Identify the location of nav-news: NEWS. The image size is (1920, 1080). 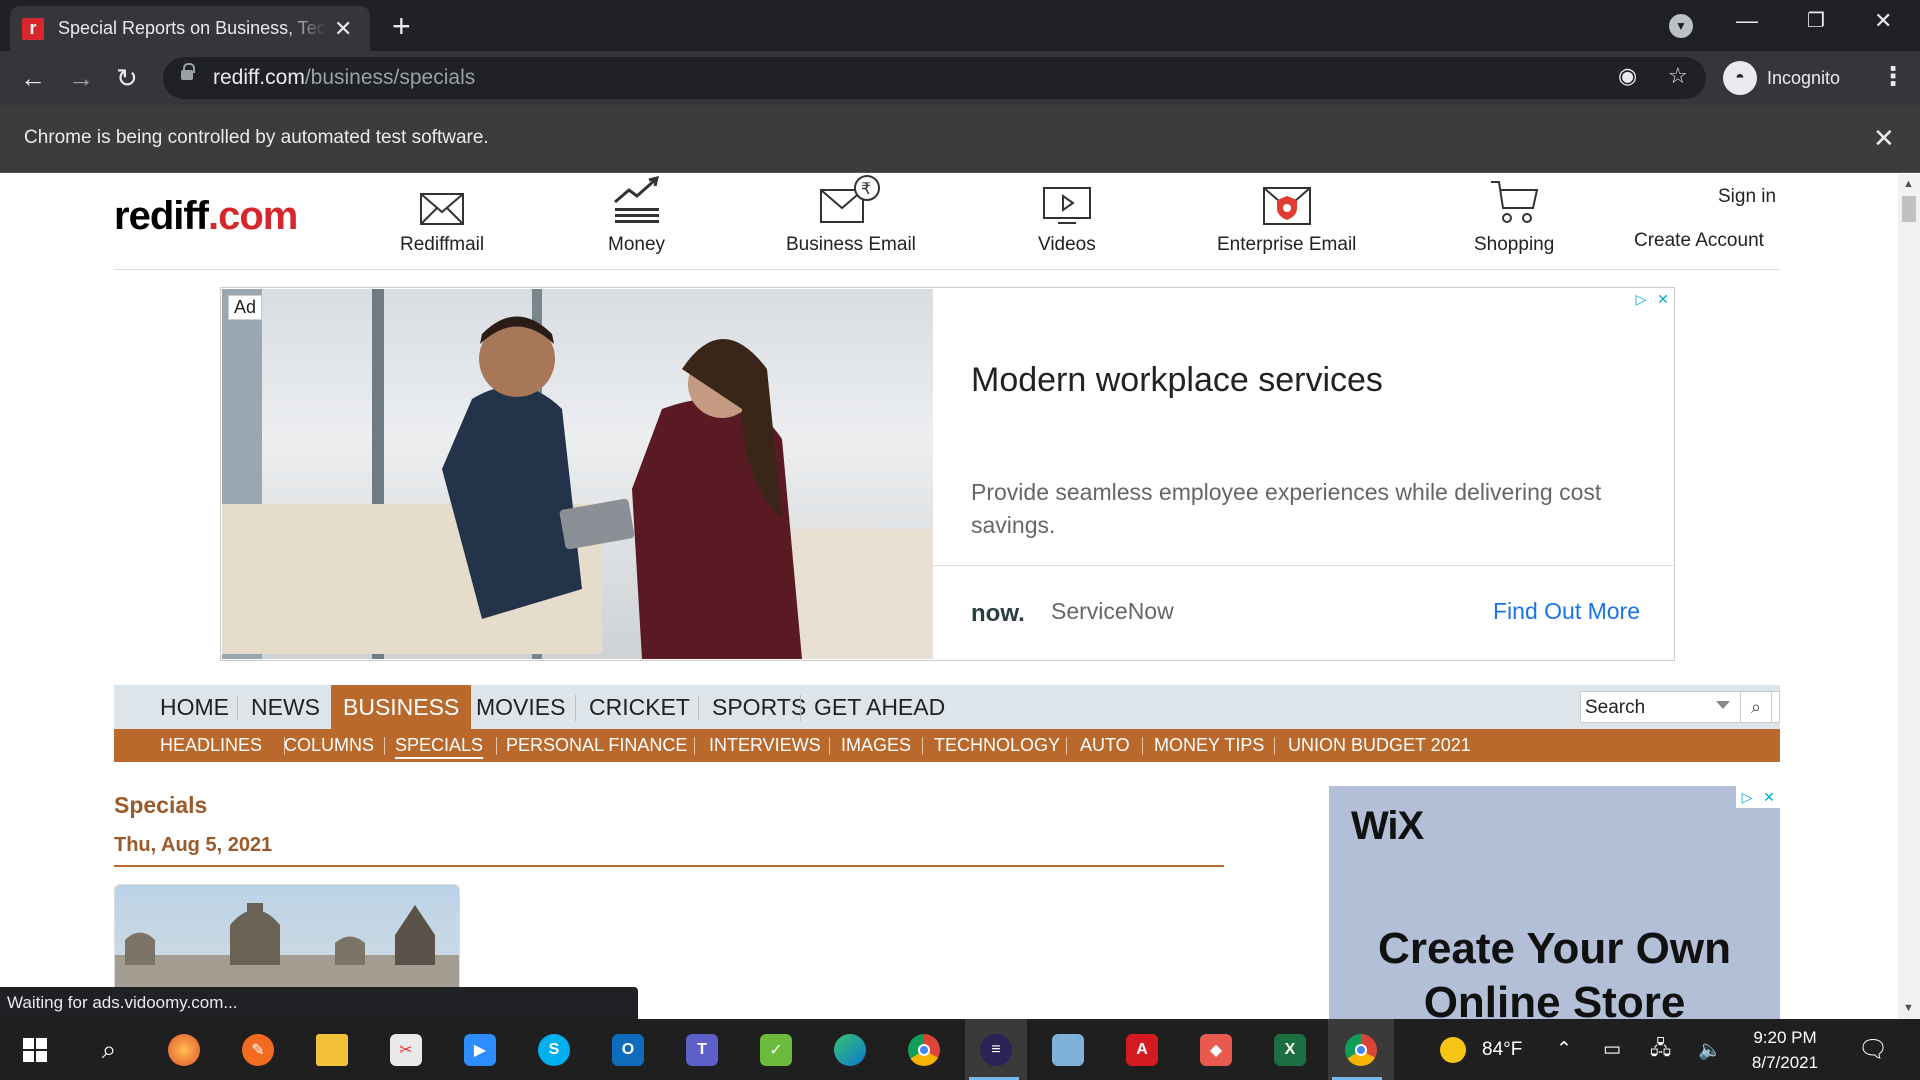
(285, 707).